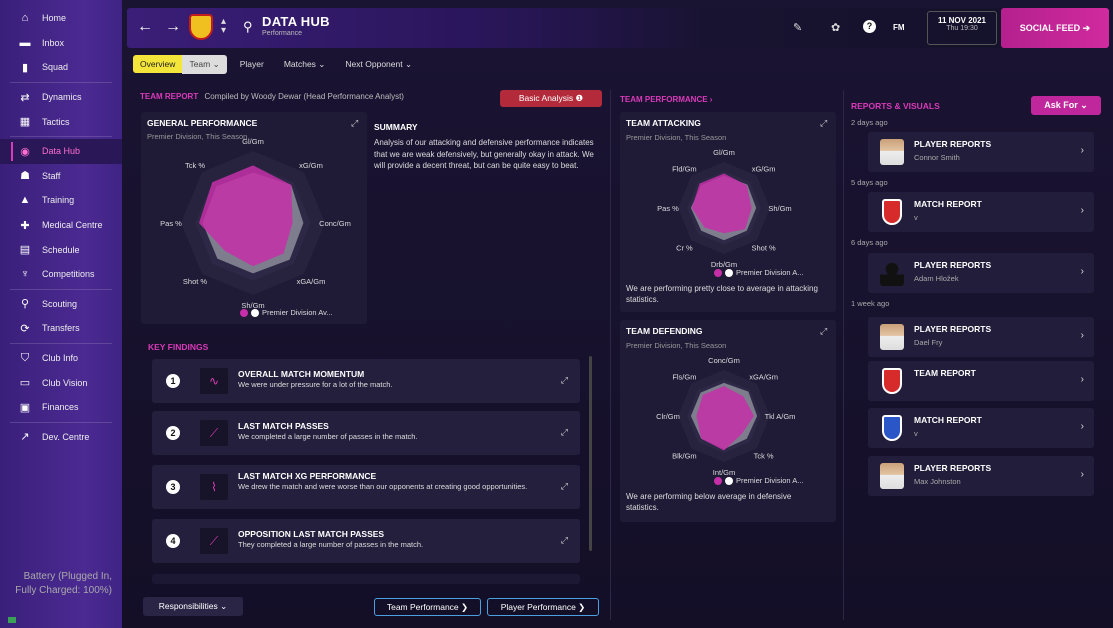 This screenshot has width=1113, height=628. I want to click on sidebar-item-schedule: ▤ Schedule, so click(61, 249).